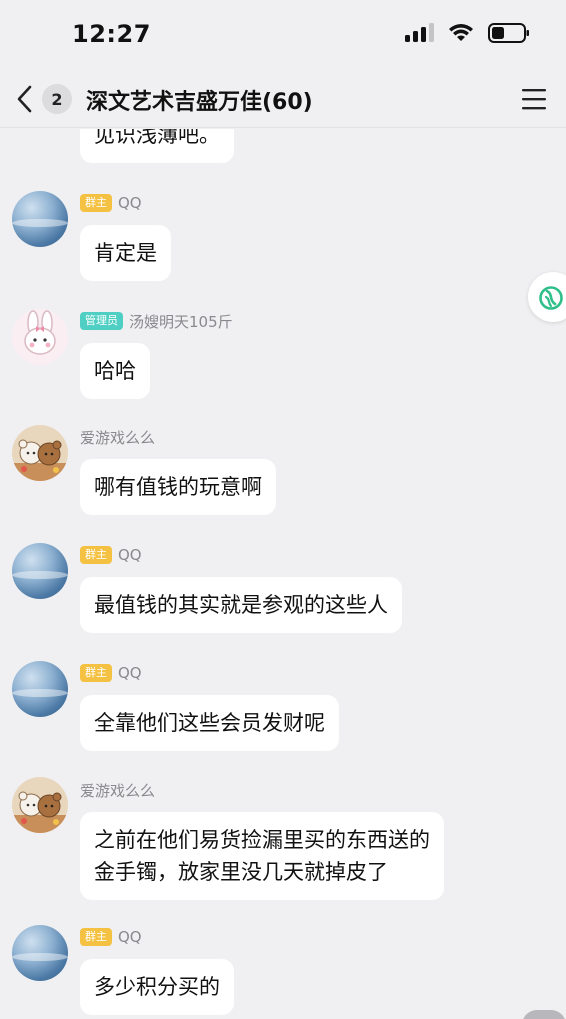 The width and height of the screenshot is (566, 1019). I want to click on message-bubble: 哪有值钱的玩意啊, so click(178, 487).